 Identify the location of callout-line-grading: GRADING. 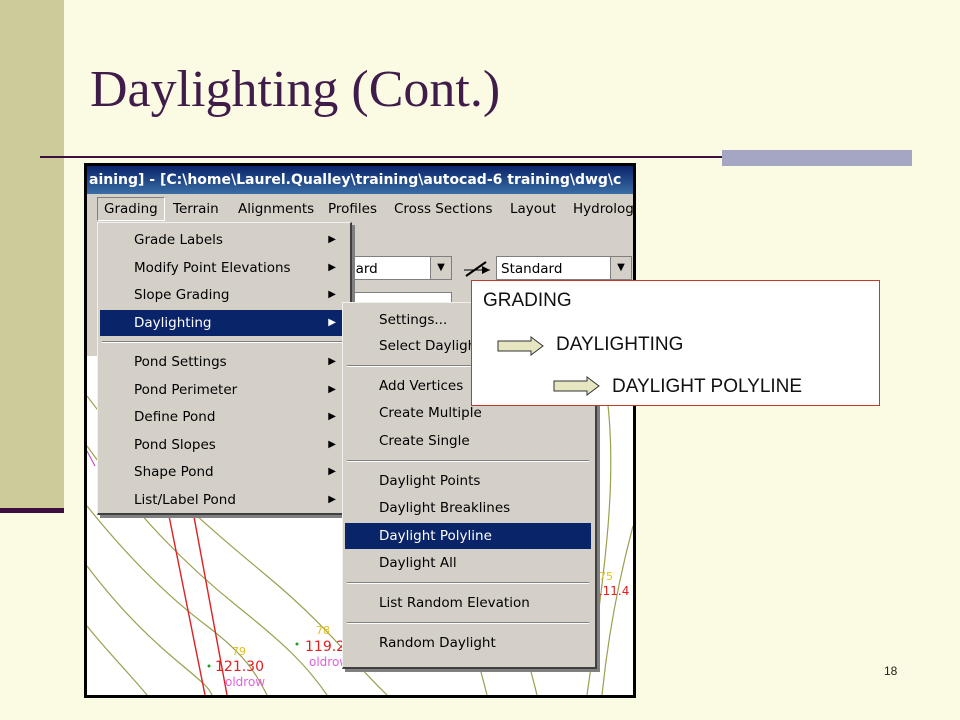
(527, 300).